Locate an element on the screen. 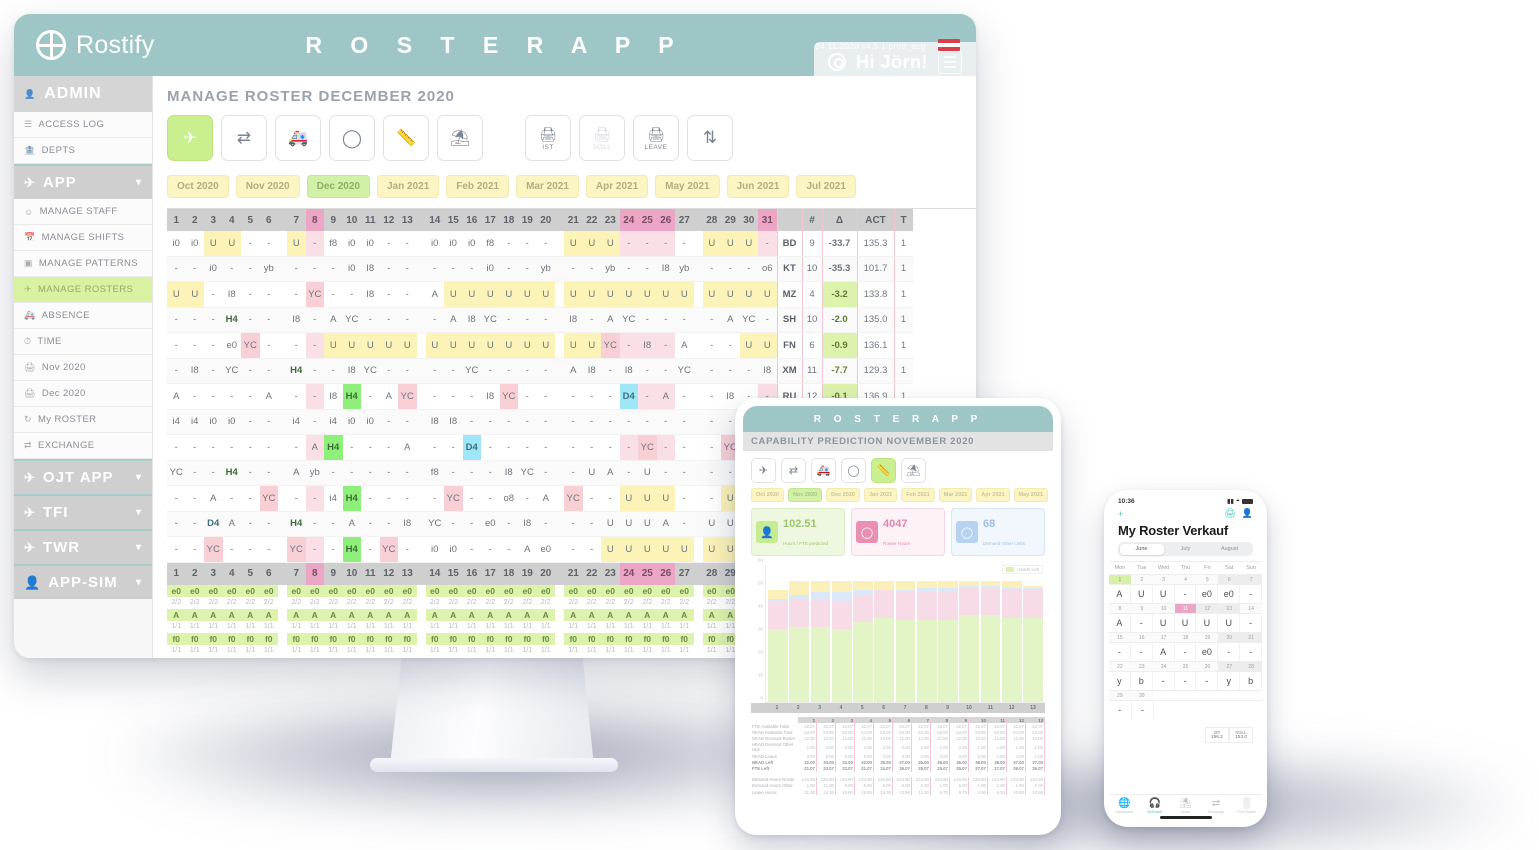 The height and width of the screenshot is (850, 1539). stat-card-hours-per-fte: 👤 102.51 Hours / FTE predicted is located at coordinates (798, 532).